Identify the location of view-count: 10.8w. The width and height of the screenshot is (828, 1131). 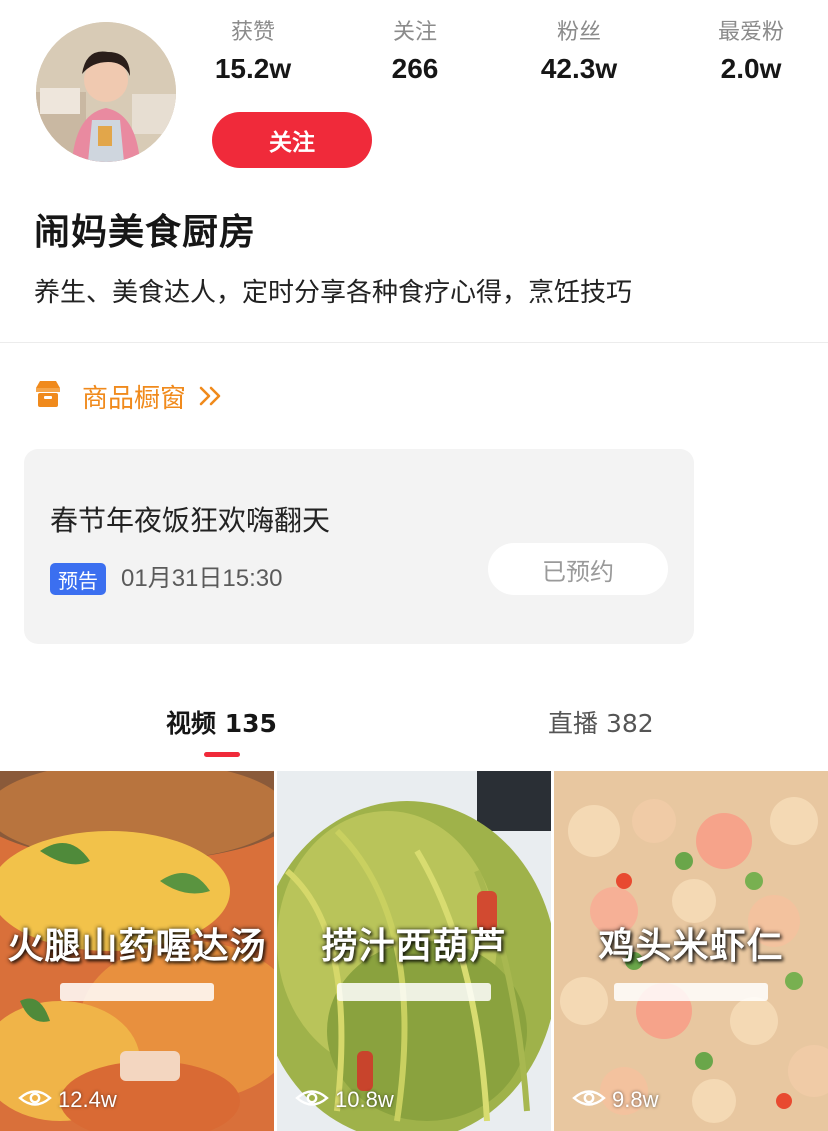
(344, 1100).